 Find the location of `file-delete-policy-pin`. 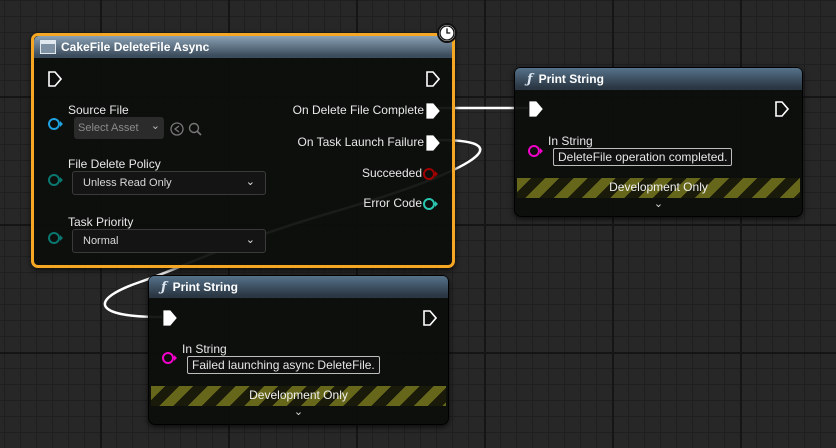

file-delete-policy-pin is located at coordinates (56, 180).